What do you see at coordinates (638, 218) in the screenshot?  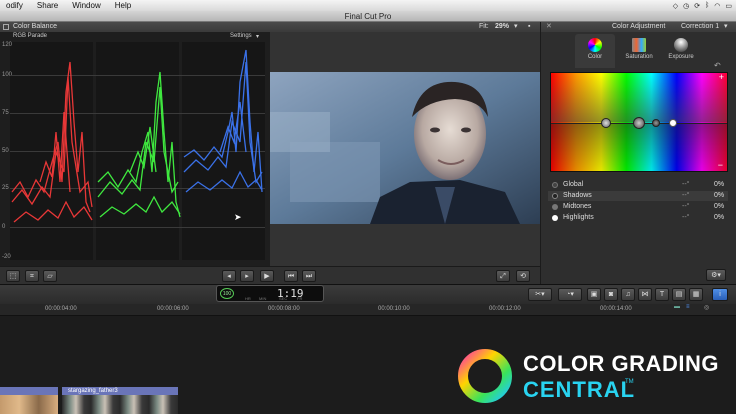 I see `row-highlights: Highlights --° 0%` at bounding box center [638, 218].